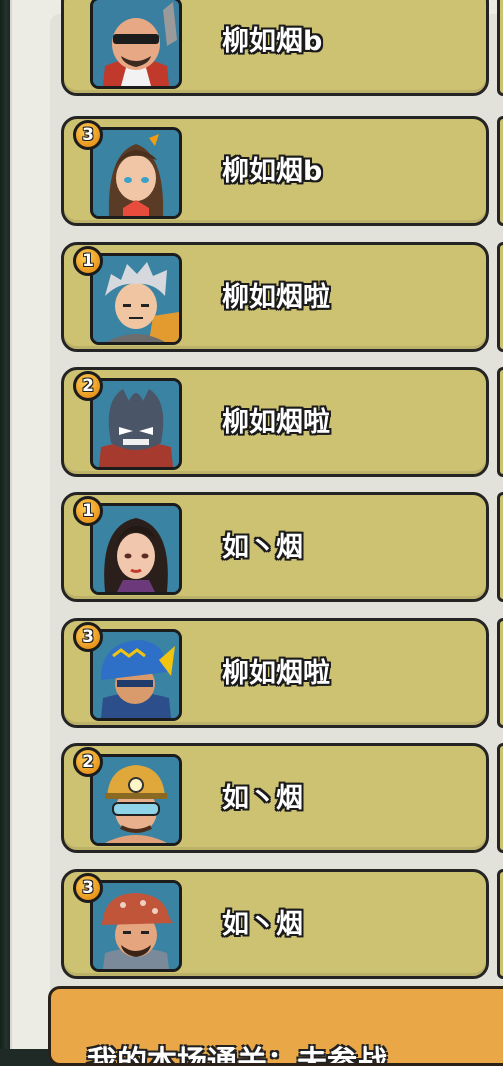  Describe the element at coordinates (136, 424) in the screenshot. I see `masked-bandit-avatar` at that location.